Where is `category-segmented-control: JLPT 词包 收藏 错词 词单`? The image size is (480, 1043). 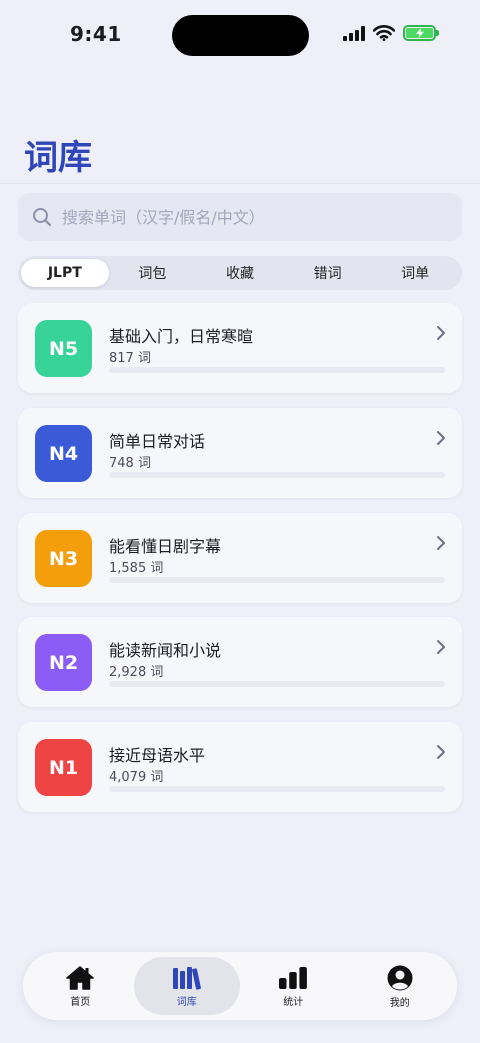
category-segmented-control: JLPT 词包 收藏 错词 词单 is located at coordinates (240, 273).